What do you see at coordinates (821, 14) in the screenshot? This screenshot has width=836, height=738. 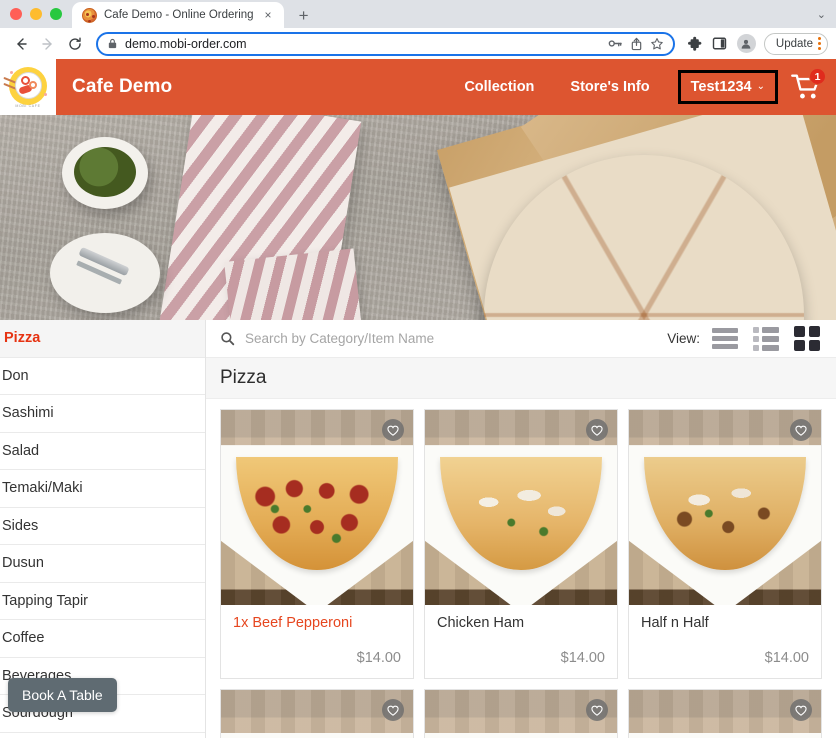 I see `tab-list-chevron-icon: ⌄` at bounding box center [821, 14].